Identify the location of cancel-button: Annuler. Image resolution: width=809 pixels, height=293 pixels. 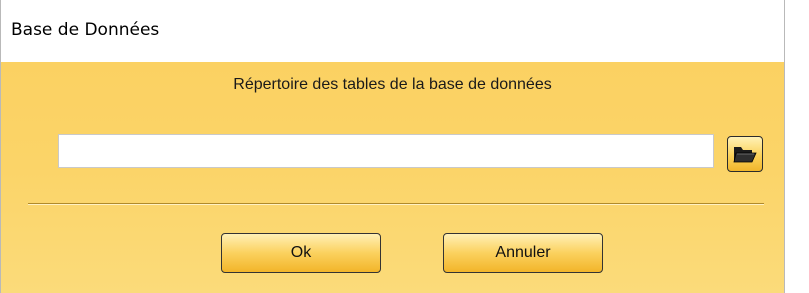
(523, 253).